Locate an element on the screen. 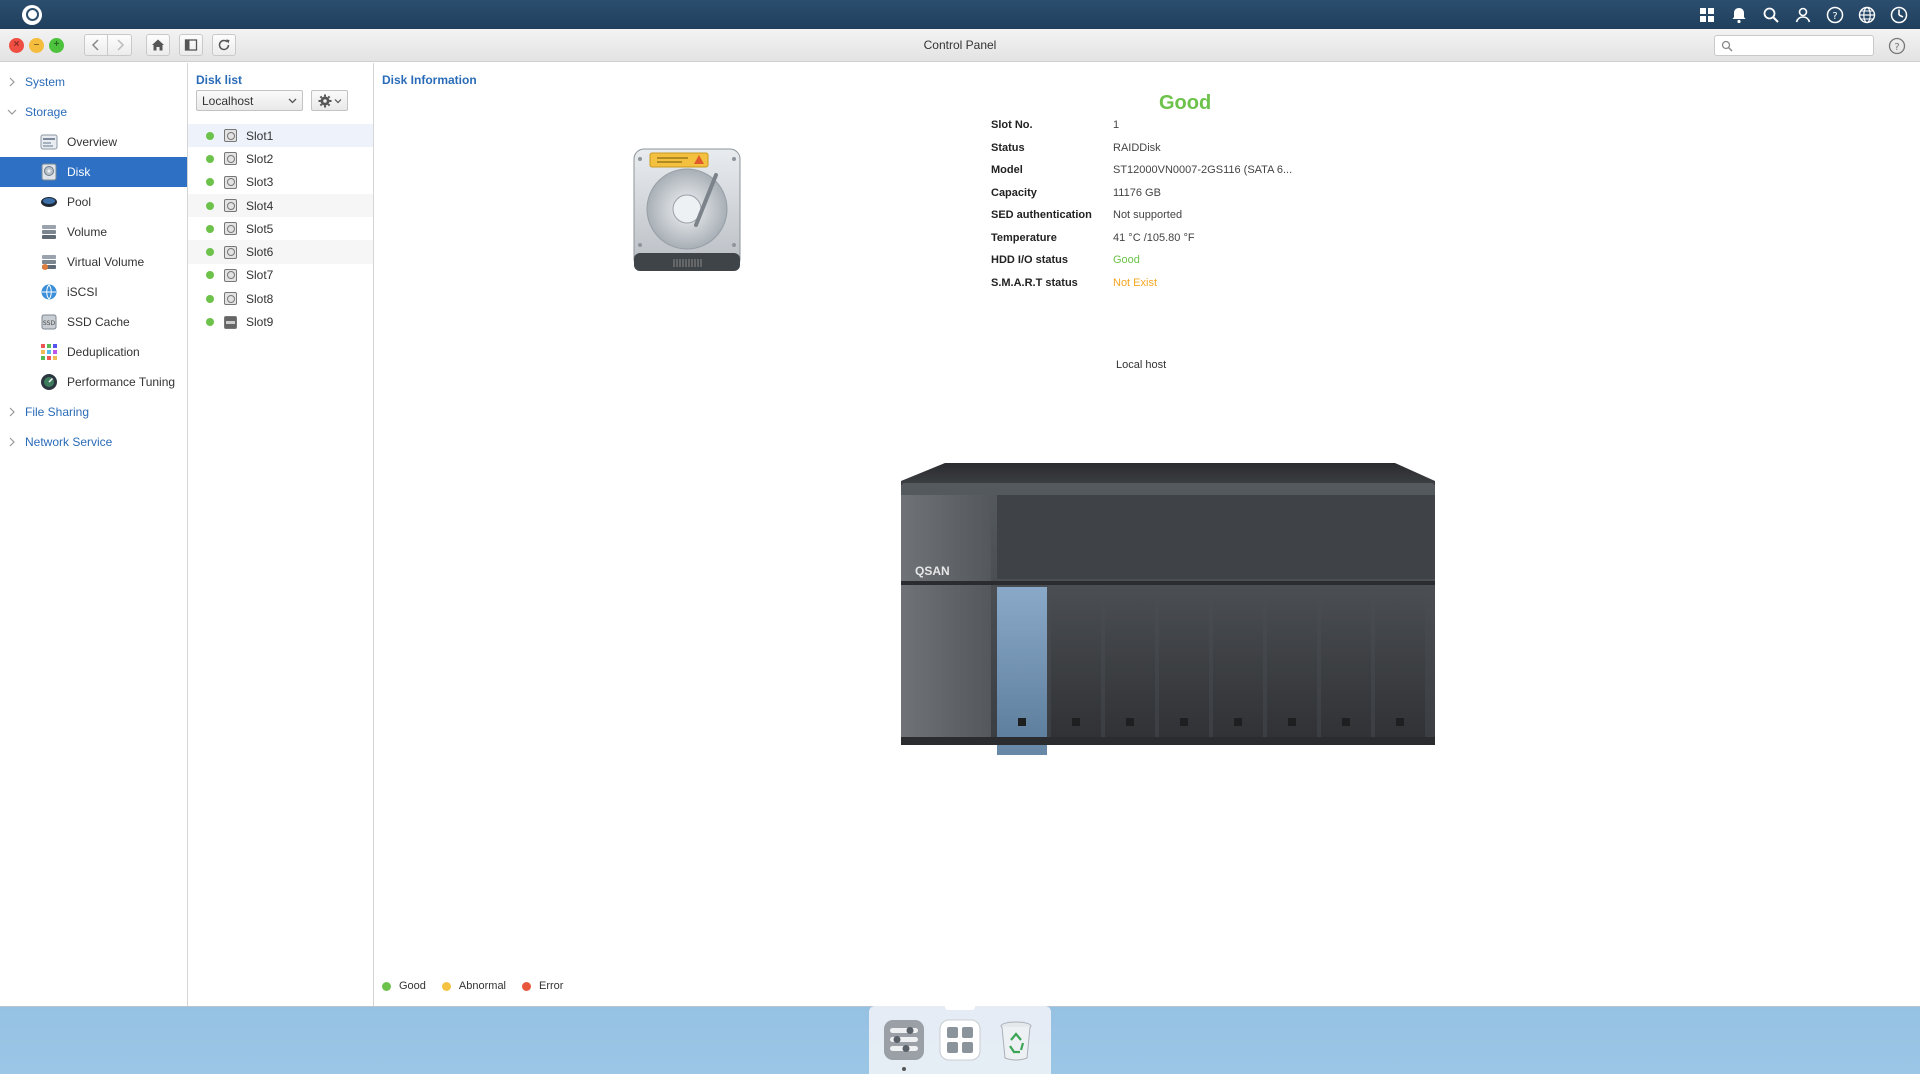 This screenshot has width=1920, height=1074. sidebar-item-pool: Pool is located at coordinates (93, 202).